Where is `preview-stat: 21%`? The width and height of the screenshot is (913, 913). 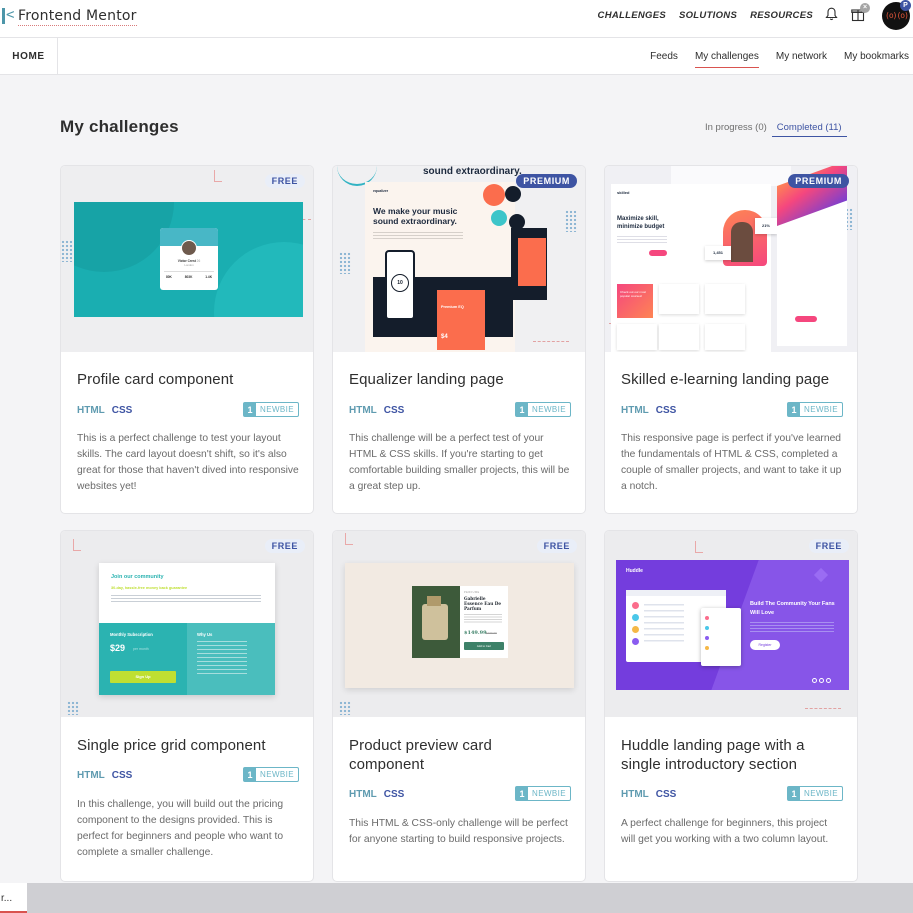
preview-stat: 21% is located at coordinates (766, 226).